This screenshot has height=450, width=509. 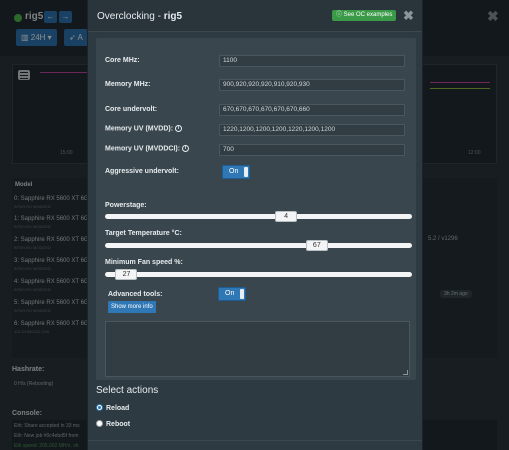 What do you see at coordinates (340, 15) in the screenshot?
I see `help-icon: ⓘ` at bounding box center [340, 15].